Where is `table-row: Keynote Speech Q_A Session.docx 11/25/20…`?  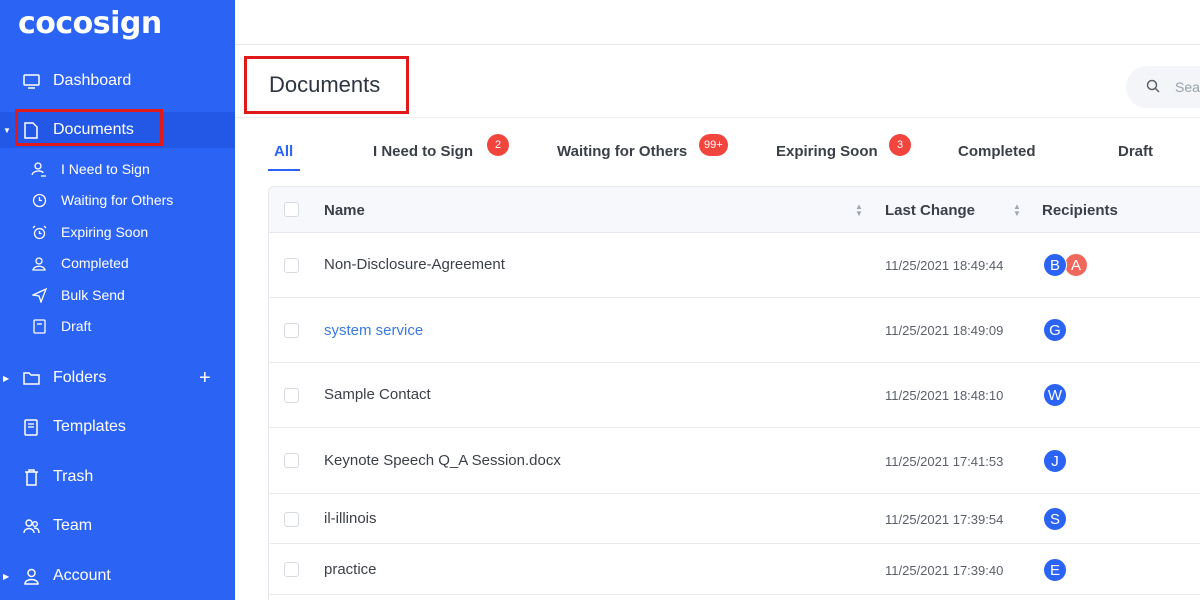
table-row: Keynote Speech Q_A Session.docx 11/25/20… is located at coordinates (734, 461).